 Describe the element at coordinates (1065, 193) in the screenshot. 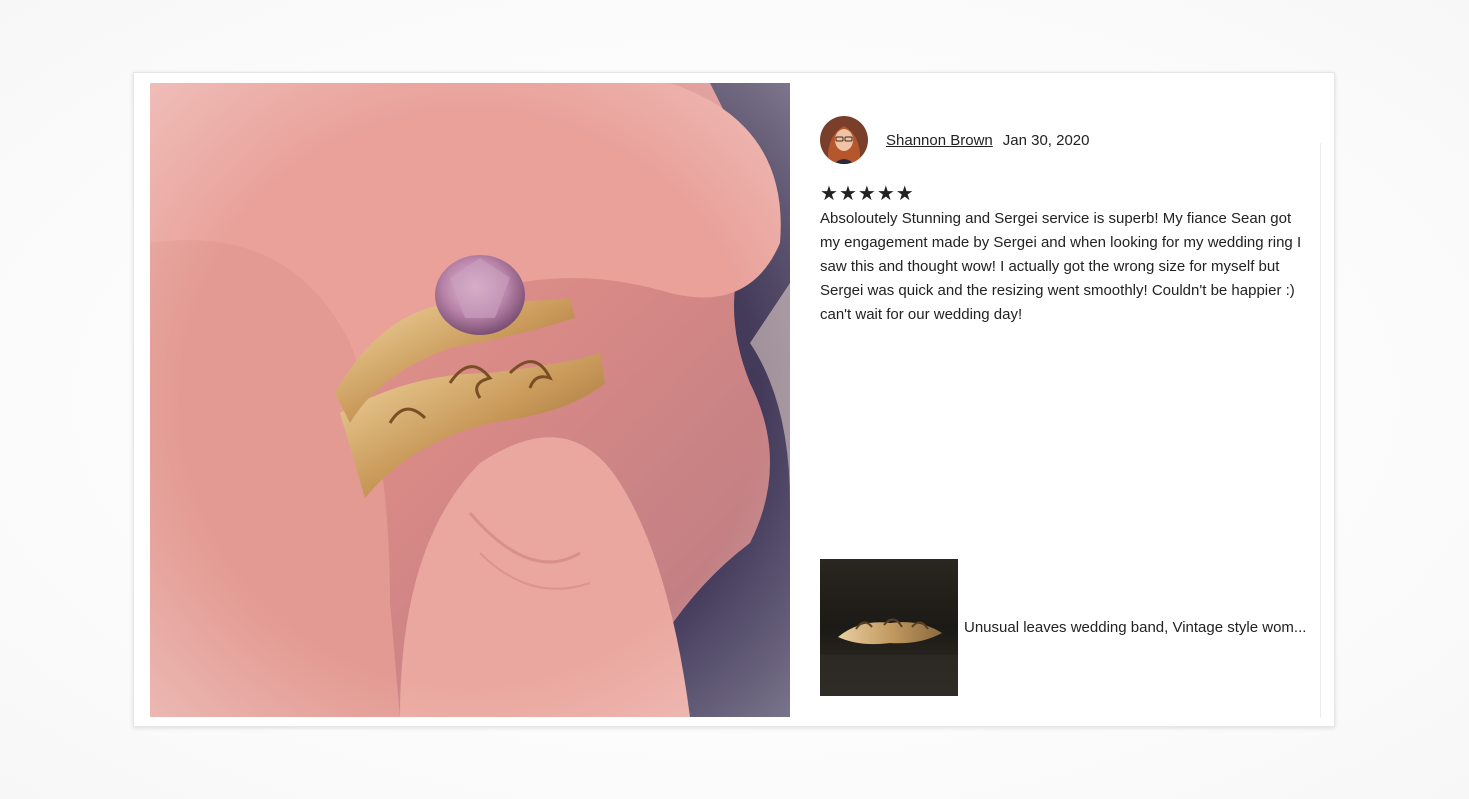

I see `star-rating: ★ ★ ★ ★ ★` at that location.